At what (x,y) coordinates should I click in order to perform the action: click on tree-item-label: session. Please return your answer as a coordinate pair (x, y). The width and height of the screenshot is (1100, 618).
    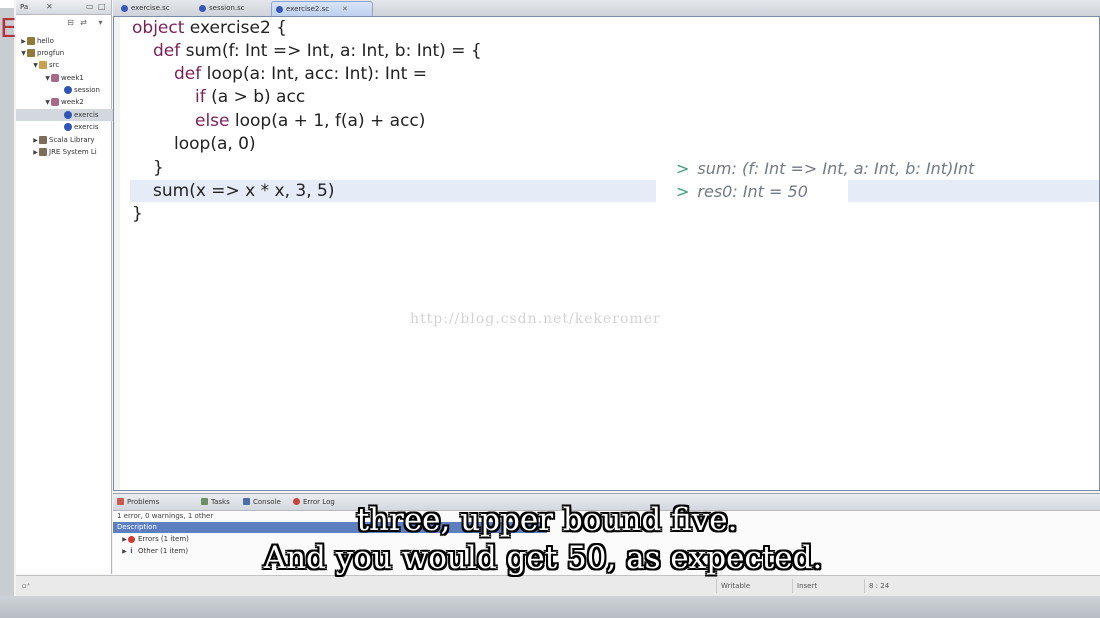
    Looking at the image, I should click on (87, 90).